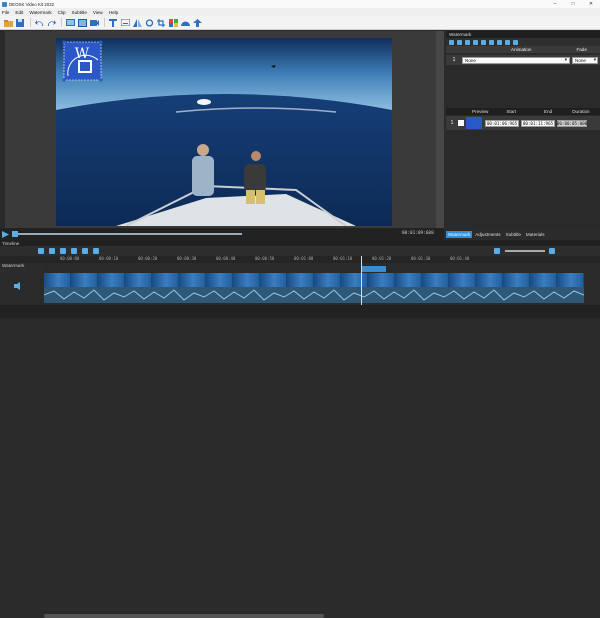 This screenshot has height=618, width=600. Describe the element at coordinates (470, 60) in the screenshot. I see `animation-select-value: None` at that location.